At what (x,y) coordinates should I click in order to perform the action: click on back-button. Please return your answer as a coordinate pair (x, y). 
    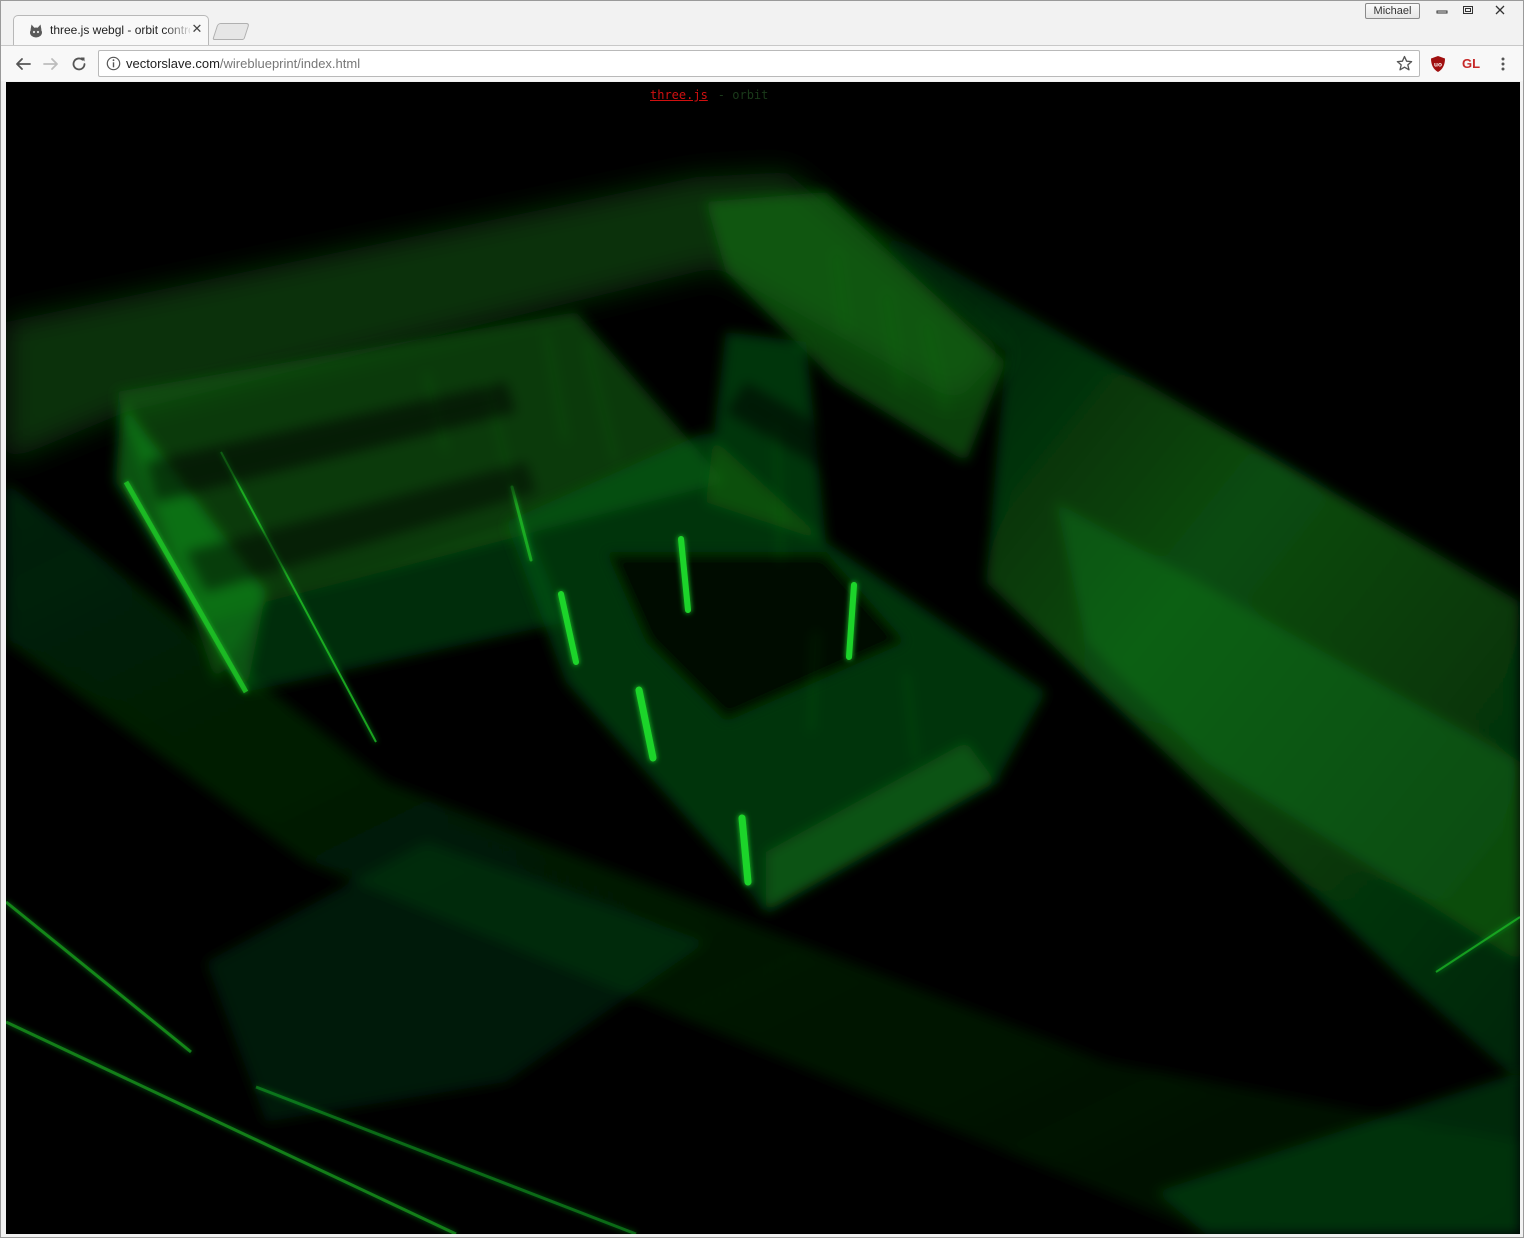
    Looking at the image, I should click on (23, 64).